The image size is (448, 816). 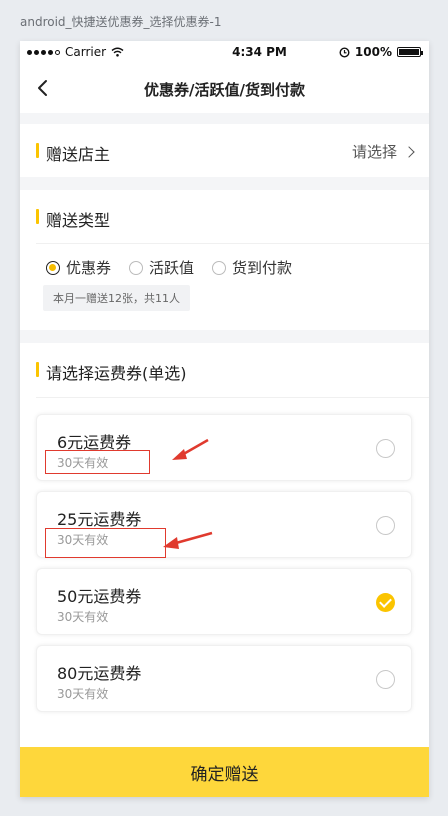 I want to click on select-owner-link: 请选择, so click(x=383, y=151).